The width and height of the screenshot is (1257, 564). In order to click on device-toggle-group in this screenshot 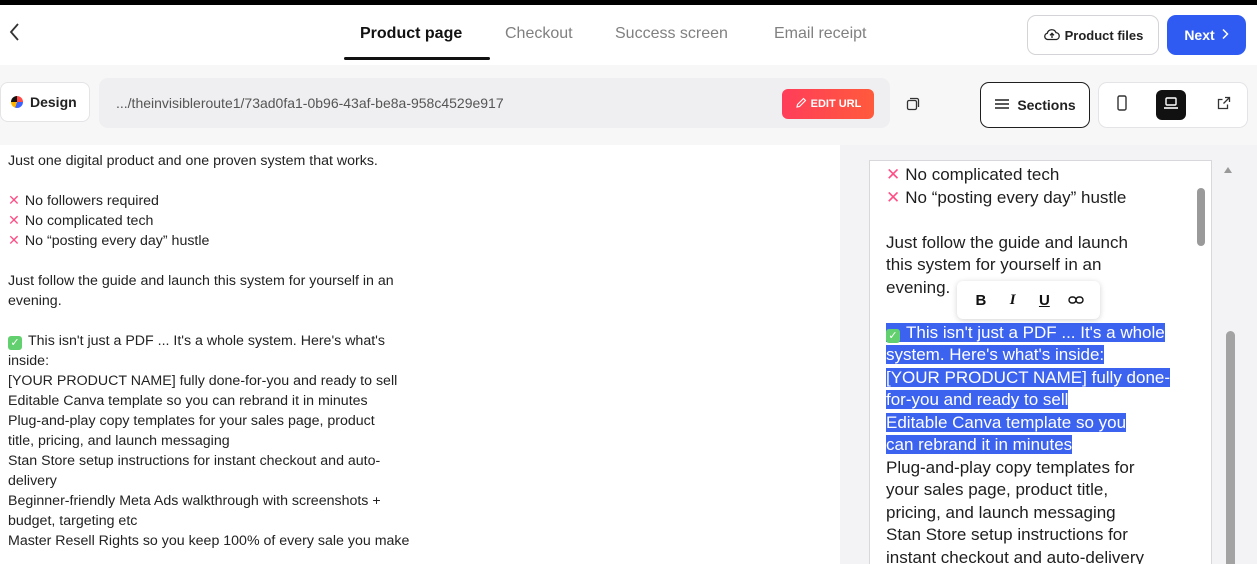, I will do `click(1173, 105)`.